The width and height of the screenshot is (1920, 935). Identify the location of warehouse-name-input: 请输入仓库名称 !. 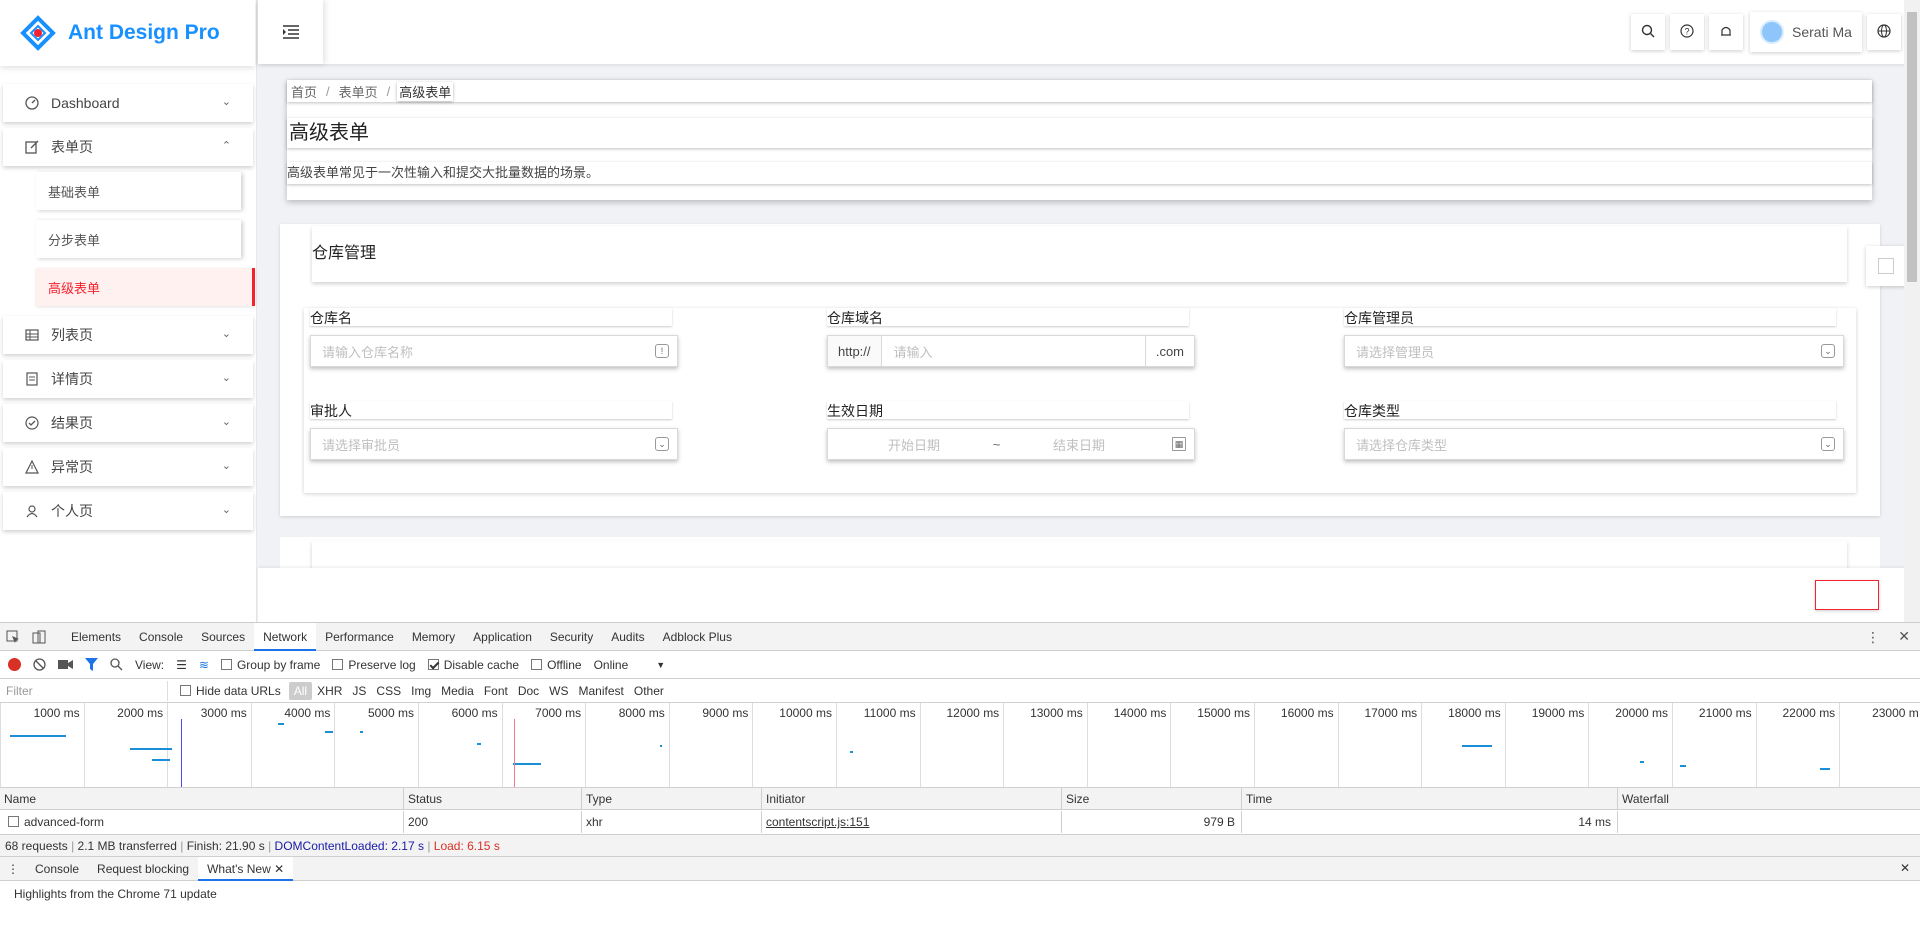
(494, 351).